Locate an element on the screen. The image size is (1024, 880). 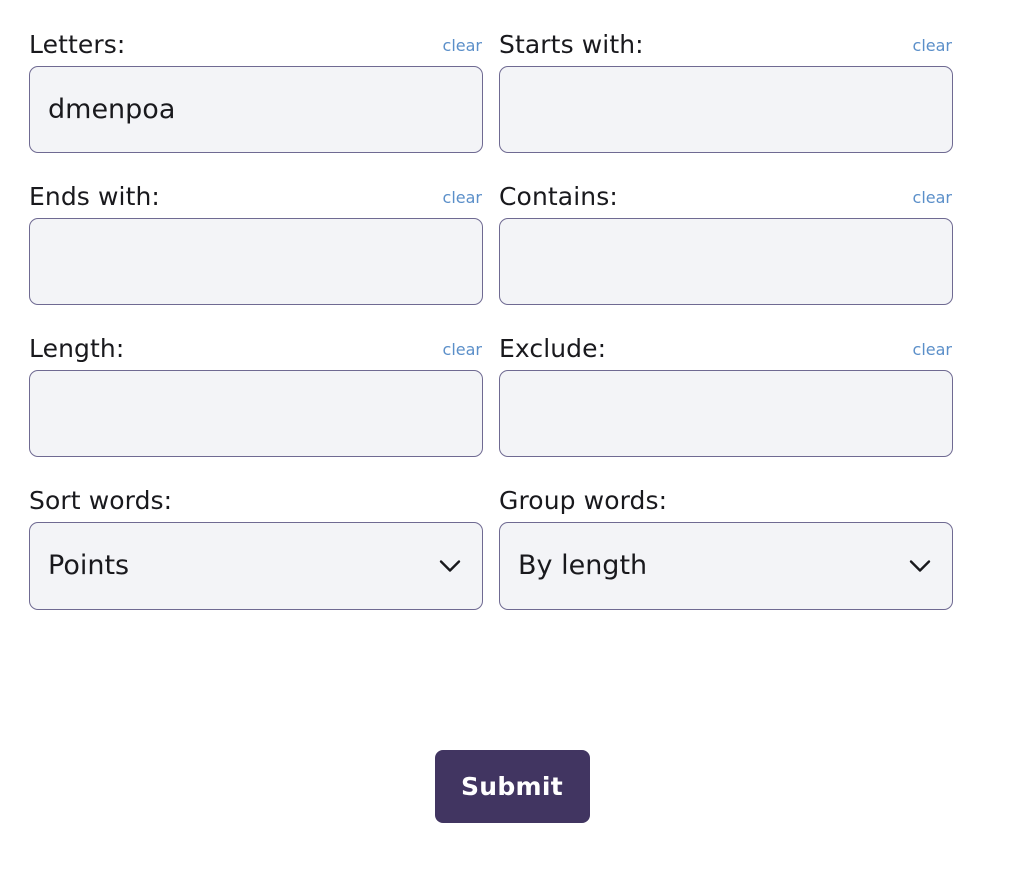
field-ends-with: Ends with: clear is located at coordinates (256, 241).